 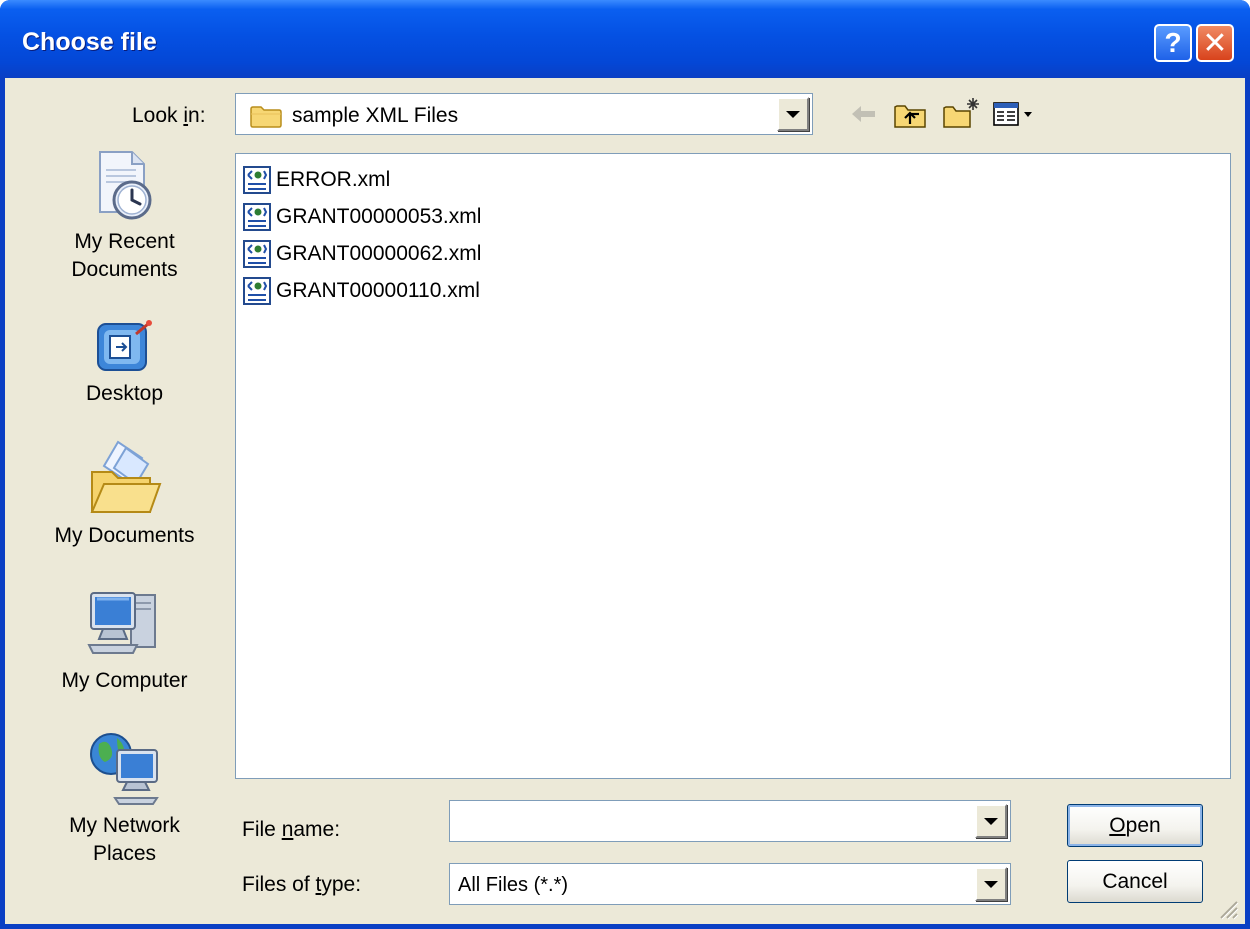 What do you see at coordinates (625, 39) in the screenshot?
I see `title-bar: Choose file ? ✕` at bounding box center [625, 39].